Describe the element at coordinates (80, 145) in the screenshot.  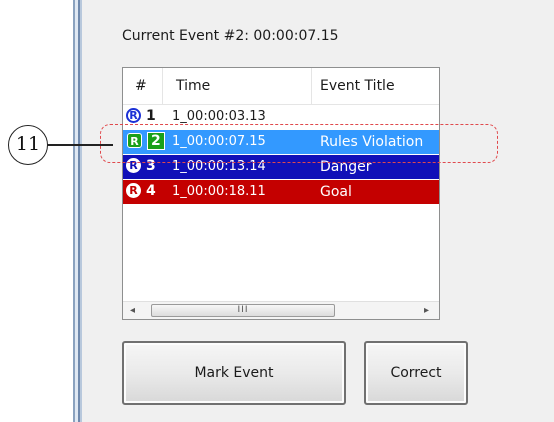
I see `callout-leader-line` at that location.